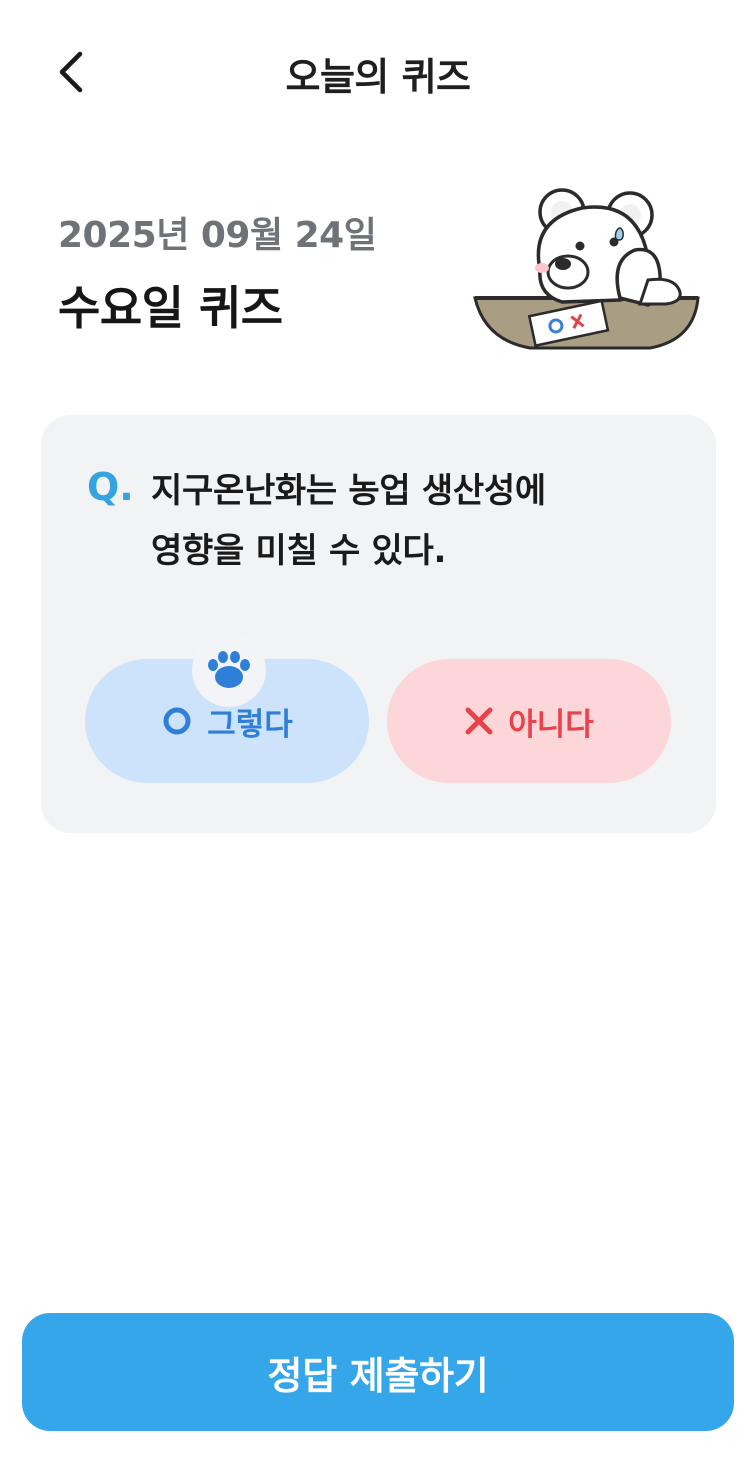 This screenshot has height=1476, width=756. What do you see at coordinates (551, 724) in the screenshot?
I see `answer-no-label: 아니다` at bounding box center [551, 724].